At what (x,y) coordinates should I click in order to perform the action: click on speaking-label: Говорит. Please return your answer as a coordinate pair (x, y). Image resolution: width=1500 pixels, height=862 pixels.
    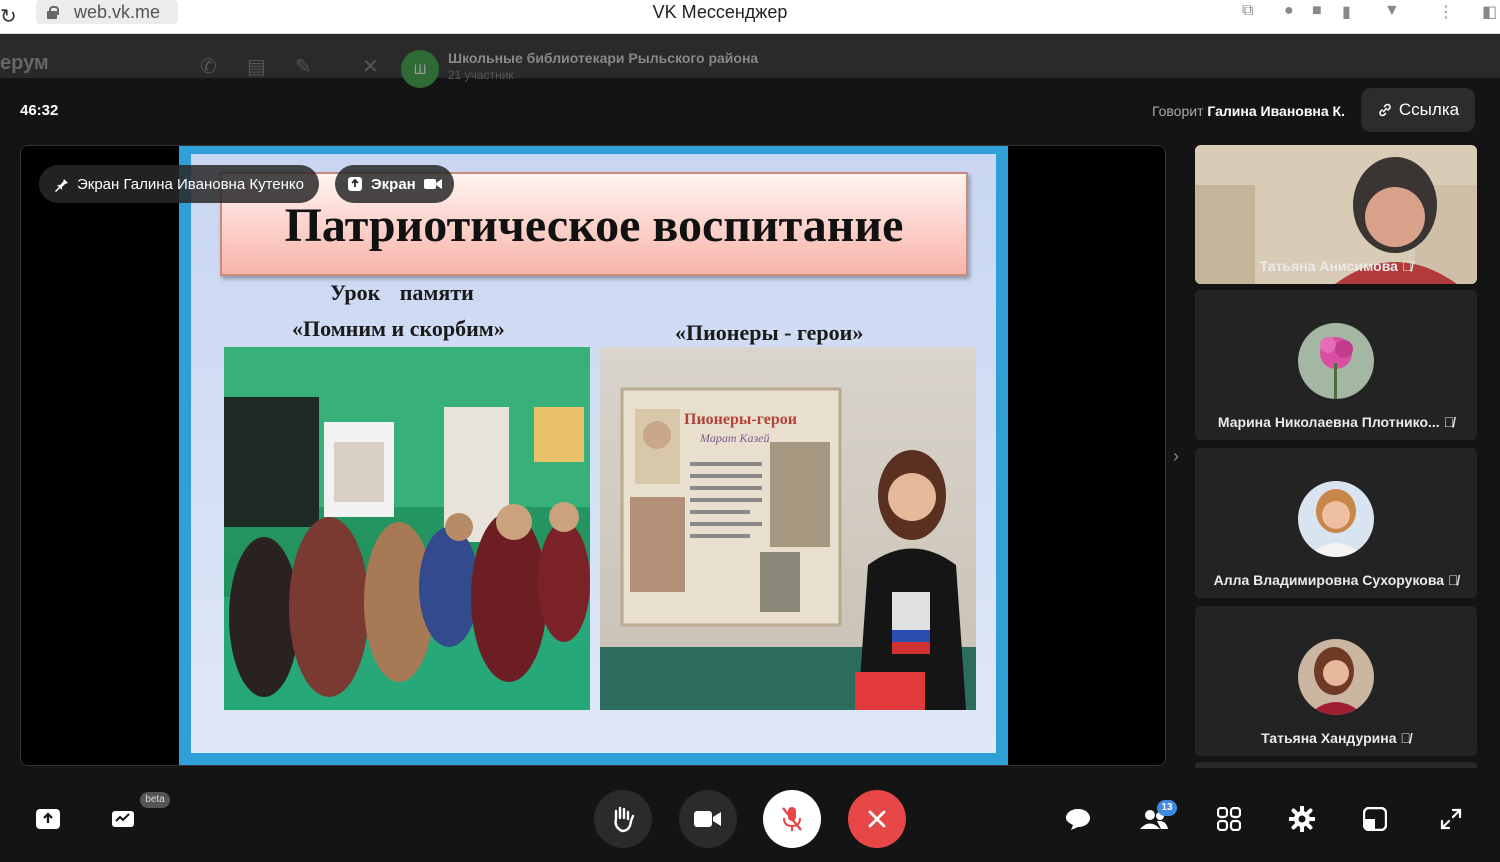
    Looking at the image, I should click on (1177, 111).